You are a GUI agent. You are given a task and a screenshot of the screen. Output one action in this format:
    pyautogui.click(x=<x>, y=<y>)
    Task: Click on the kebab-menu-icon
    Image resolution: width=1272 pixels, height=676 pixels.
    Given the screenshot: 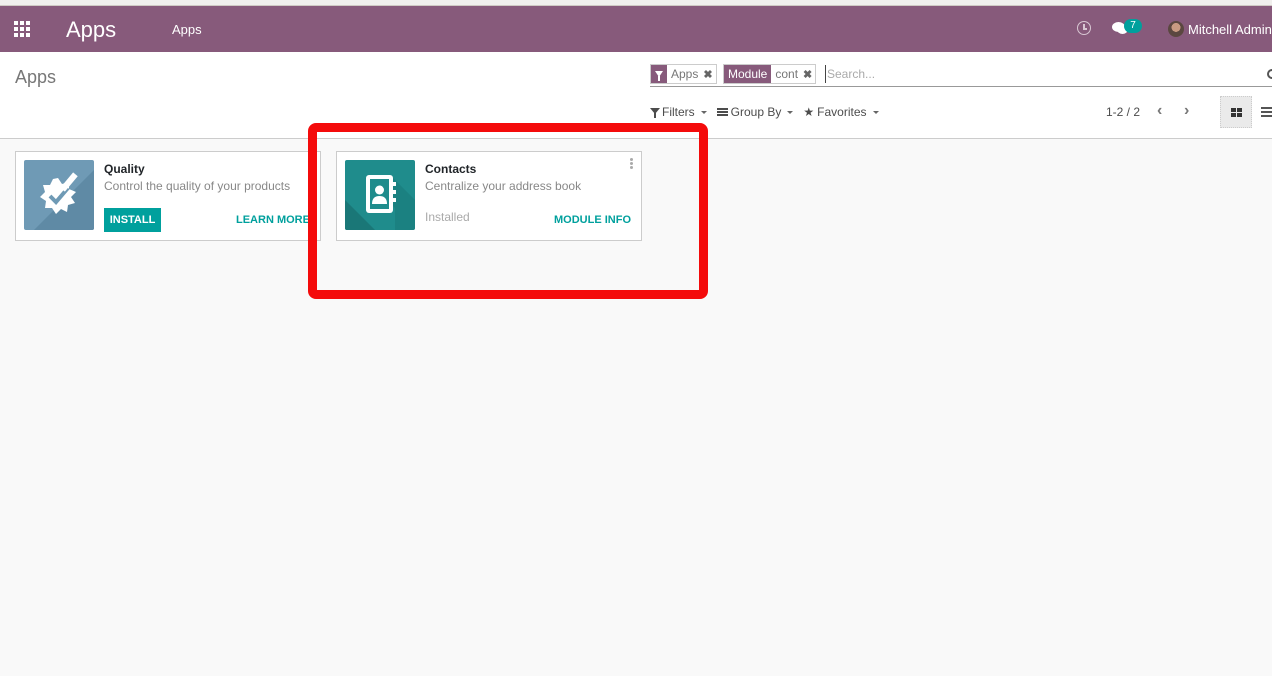 What is the action you would take?
    pyautogui.click(x=631, y=164)
    